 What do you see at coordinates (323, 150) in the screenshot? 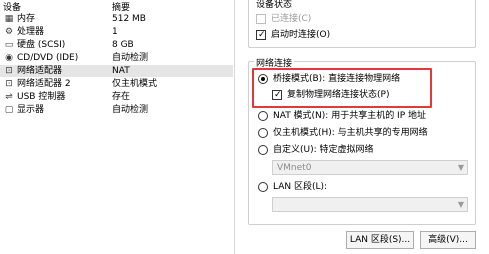
I see `custom-network-label: 自定义(U): 特定虚拟网络` at bounding box center [323, 150].